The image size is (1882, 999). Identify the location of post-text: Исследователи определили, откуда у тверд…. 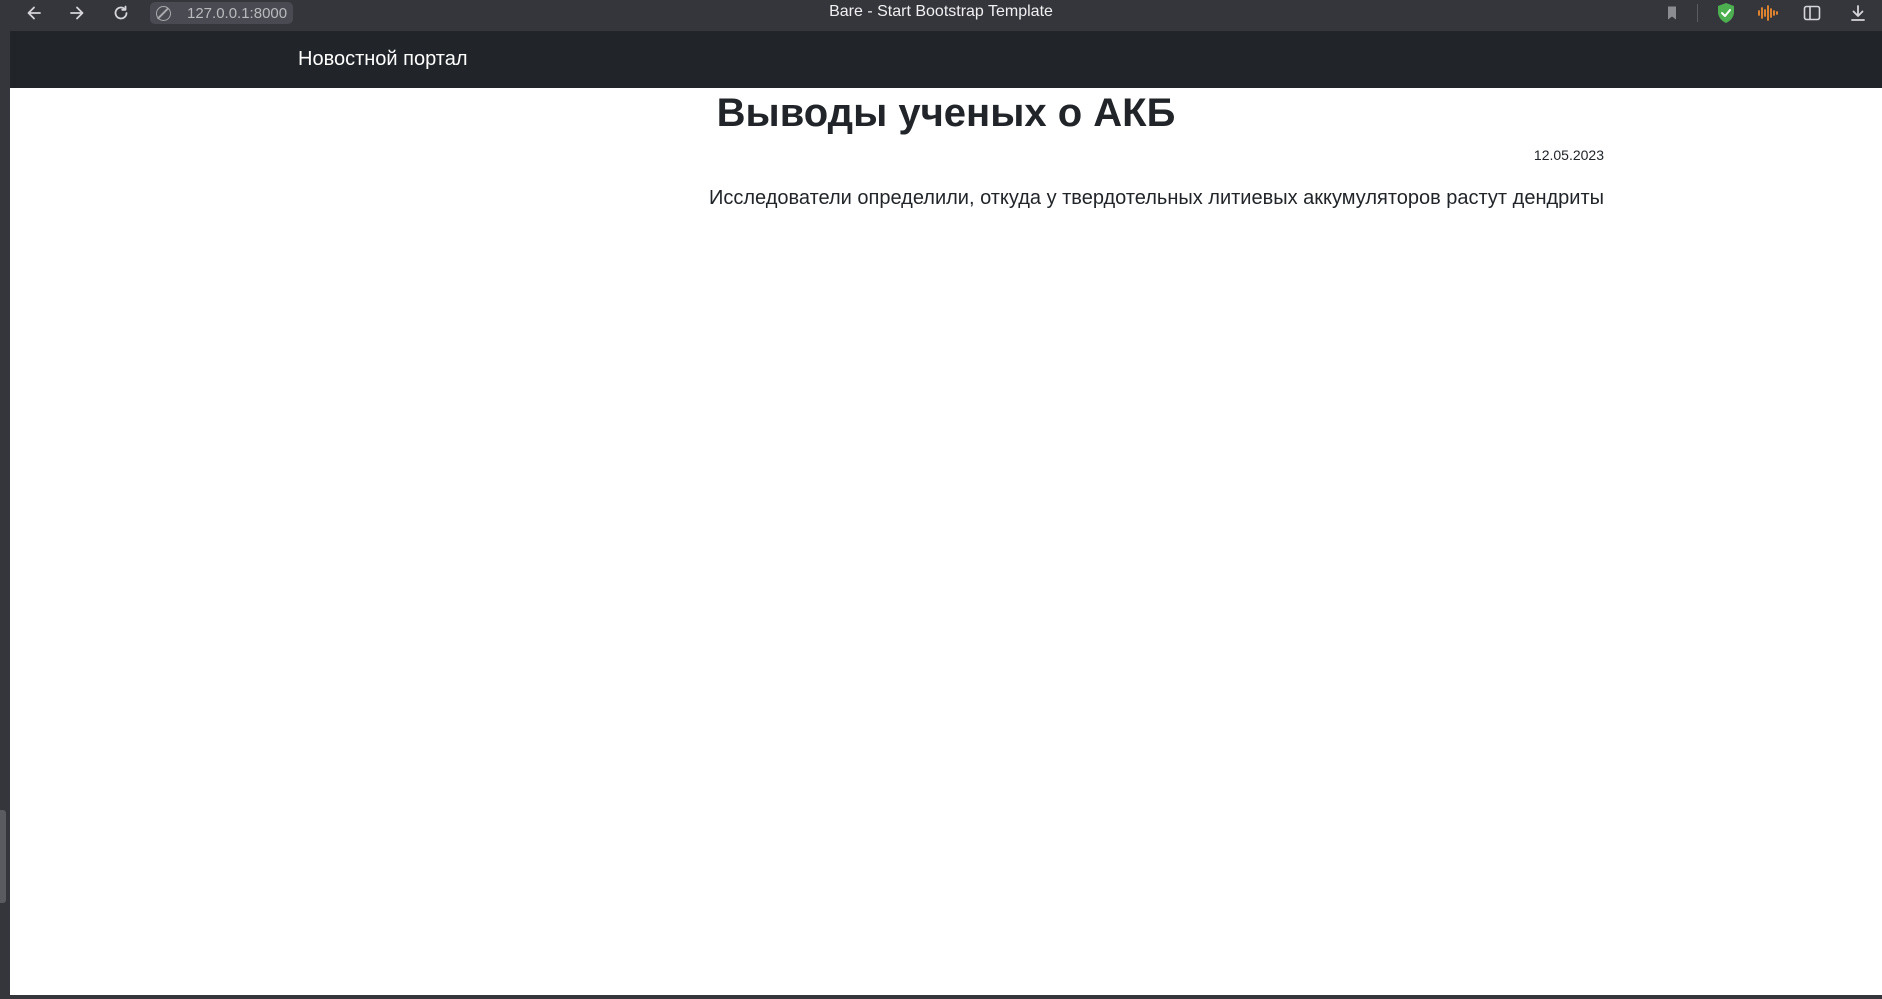
(1156, 198).